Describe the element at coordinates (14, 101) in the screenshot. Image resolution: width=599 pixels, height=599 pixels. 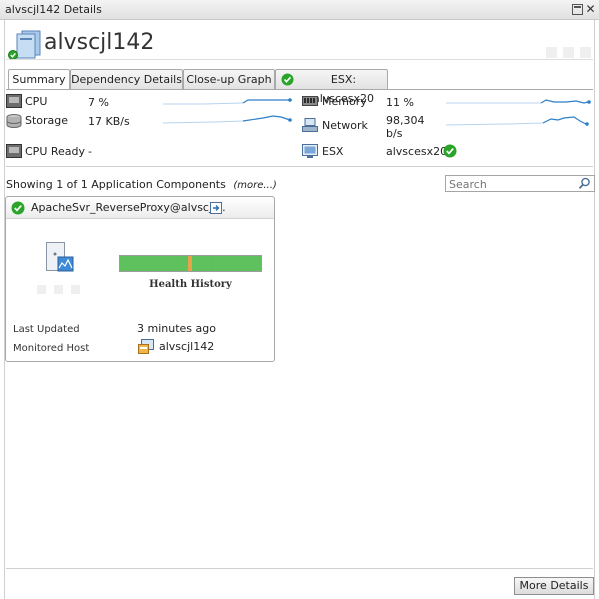
I see `cpu-icon` at that location.